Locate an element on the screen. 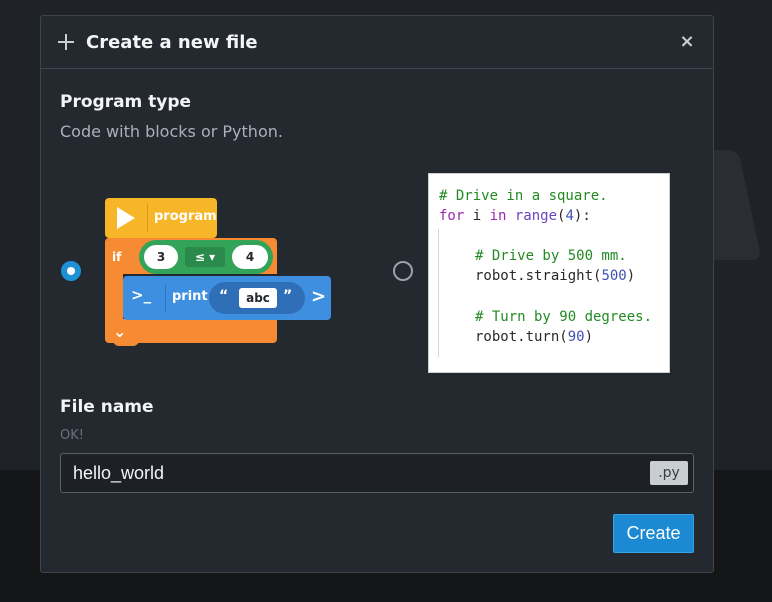  chevron-right-icon: > is located at coordinates (319, 296).